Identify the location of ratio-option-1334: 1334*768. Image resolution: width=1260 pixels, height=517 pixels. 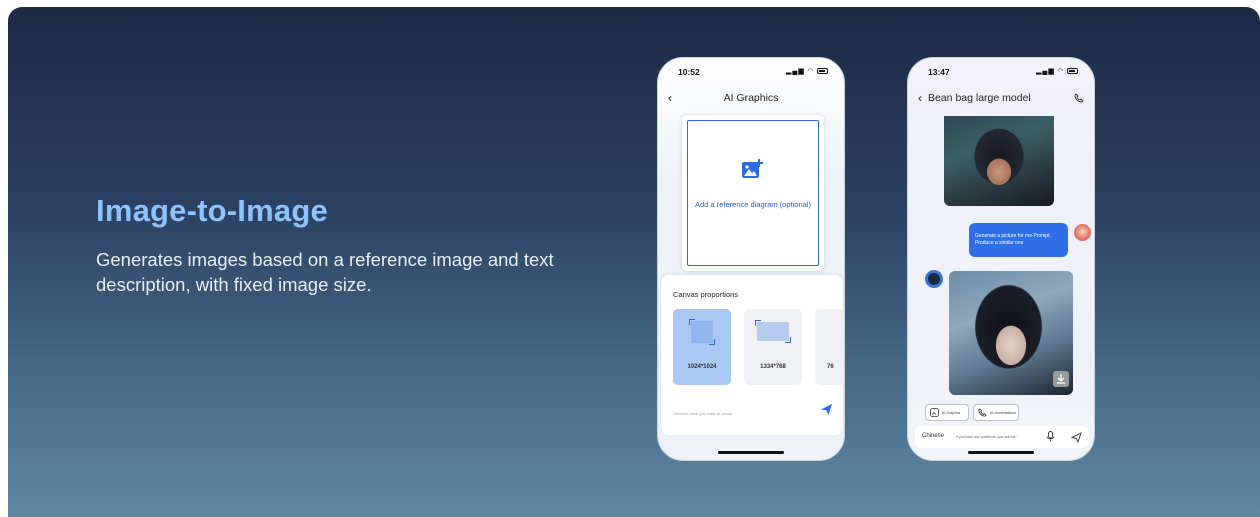
(773, 347).